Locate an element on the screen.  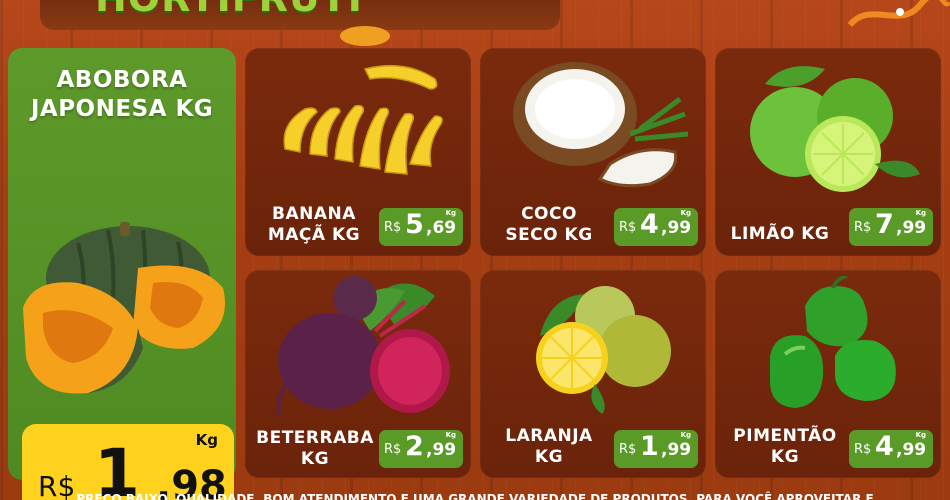
banner-title: HORTIFRUTI is located at coordinates (229, 10).